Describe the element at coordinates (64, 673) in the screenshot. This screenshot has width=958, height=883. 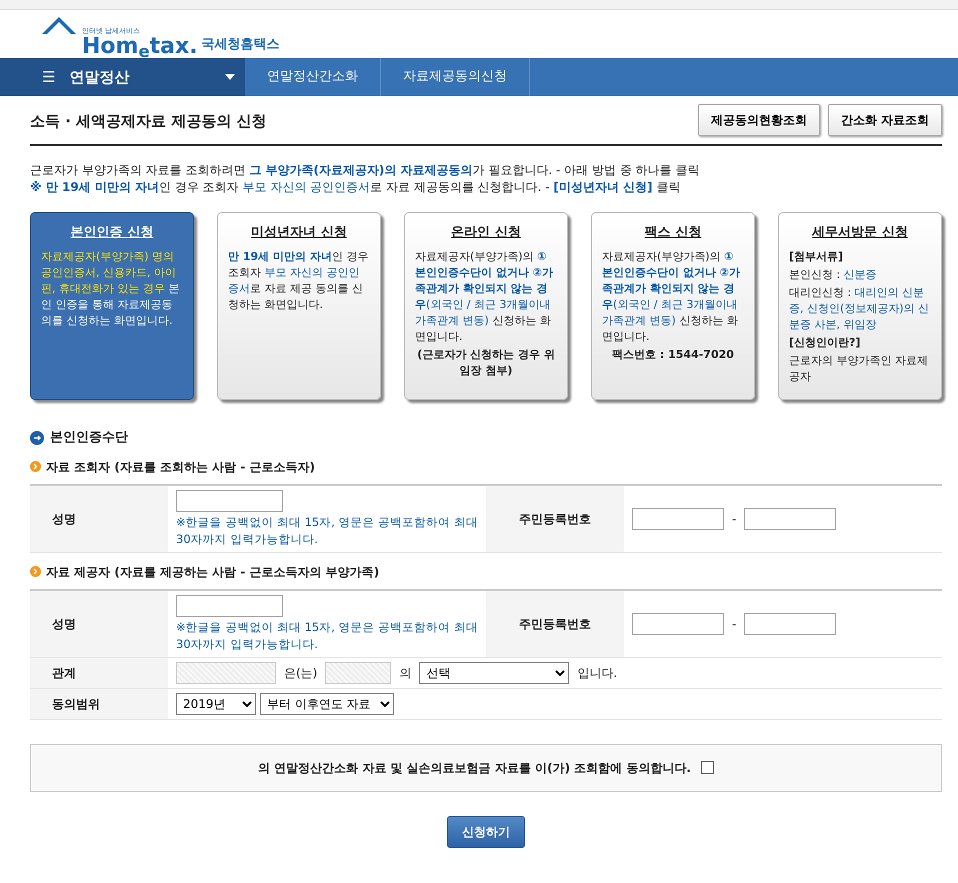
I see `field-label: 관계` at that location.